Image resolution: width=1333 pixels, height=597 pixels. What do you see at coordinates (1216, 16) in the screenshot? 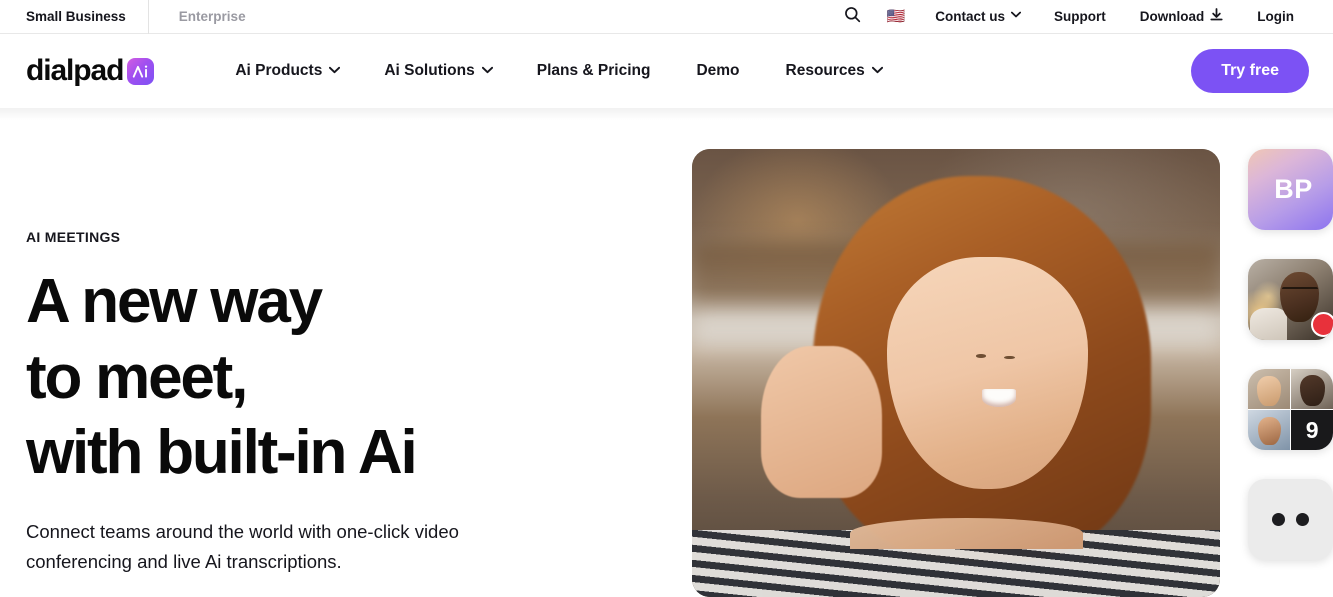
I see `download-icon` at bounding box center [1216, 16].